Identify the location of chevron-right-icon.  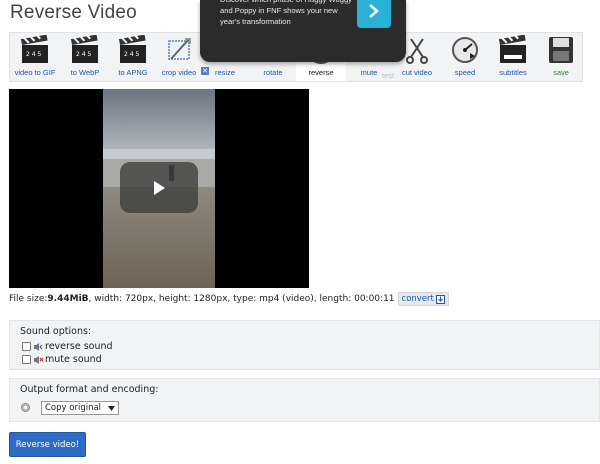
(374, 11).